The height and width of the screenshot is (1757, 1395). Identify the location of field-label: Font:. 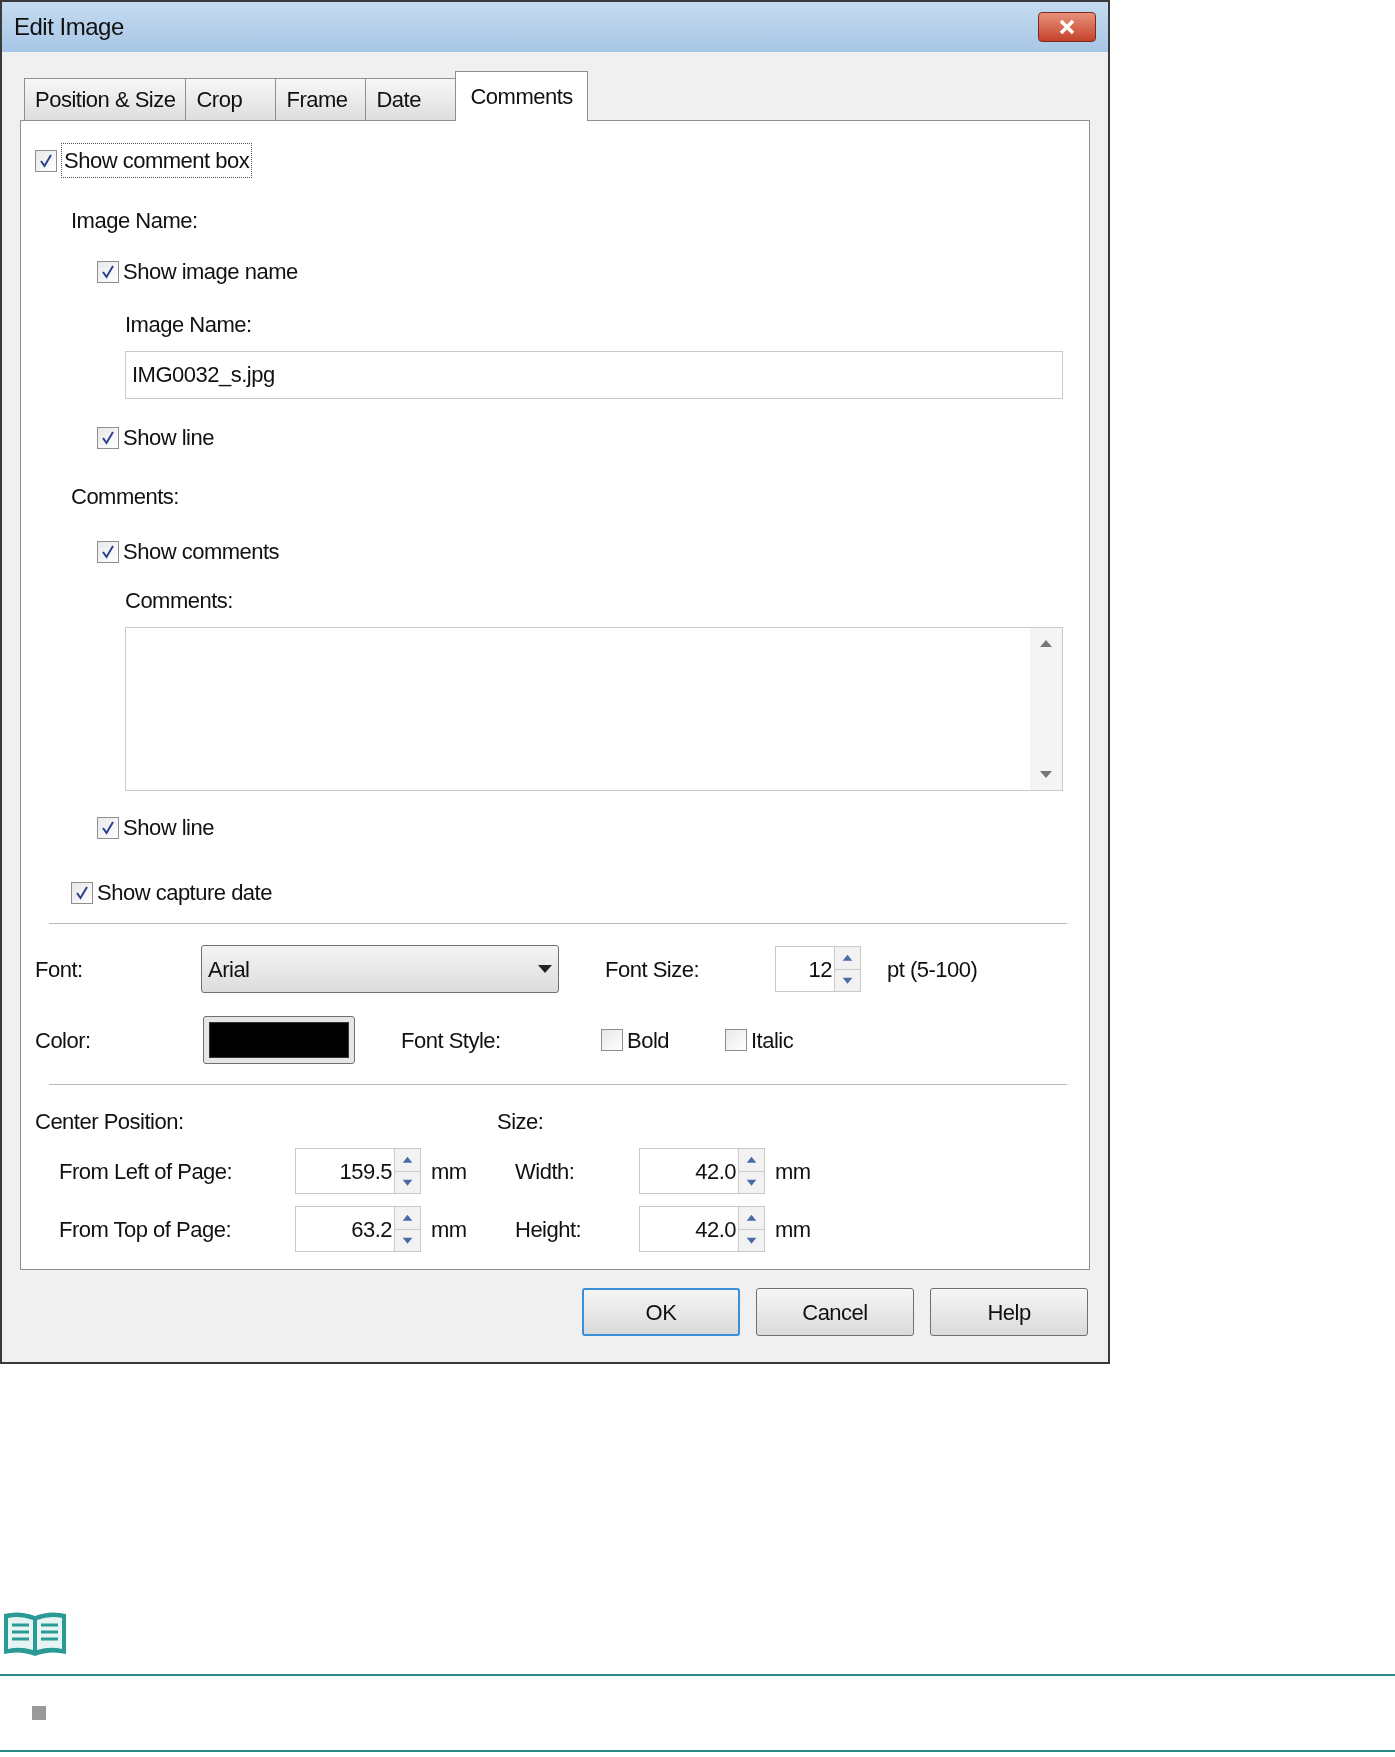
(59, 969).